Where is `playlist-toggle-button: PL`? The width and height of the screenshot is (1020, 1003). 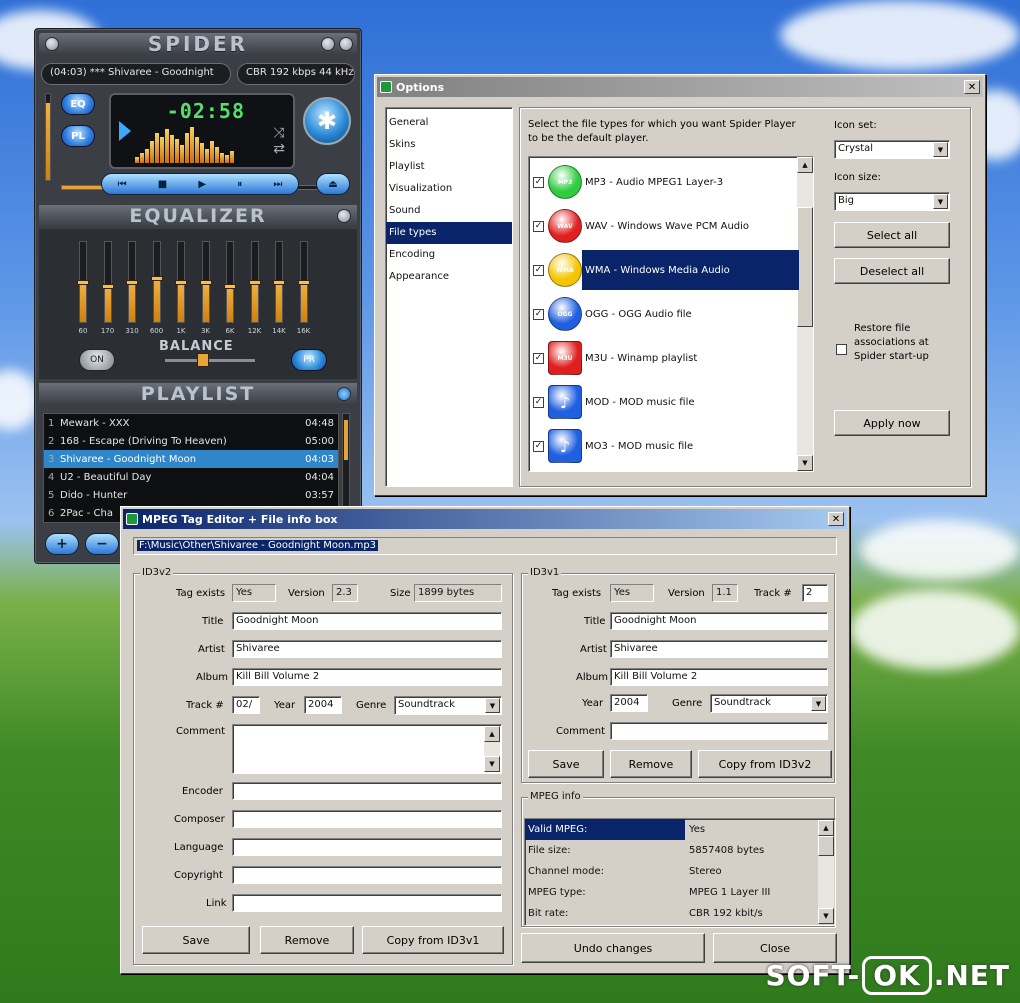 playlist-toggle-button: PL is located at coordinates (78, 136).